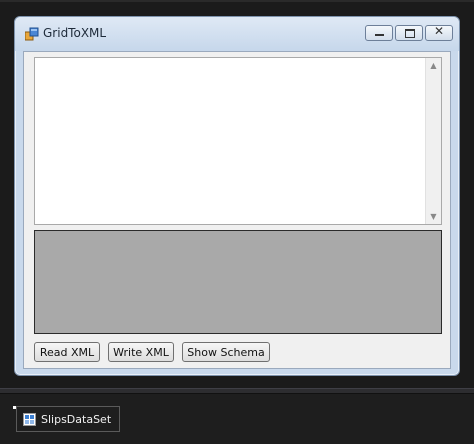 This screenshot has width=474, height=444. Describe the element at coordinates (433, 216) in the screenshot. I see `scroll-down-icon: ▼` at that location.